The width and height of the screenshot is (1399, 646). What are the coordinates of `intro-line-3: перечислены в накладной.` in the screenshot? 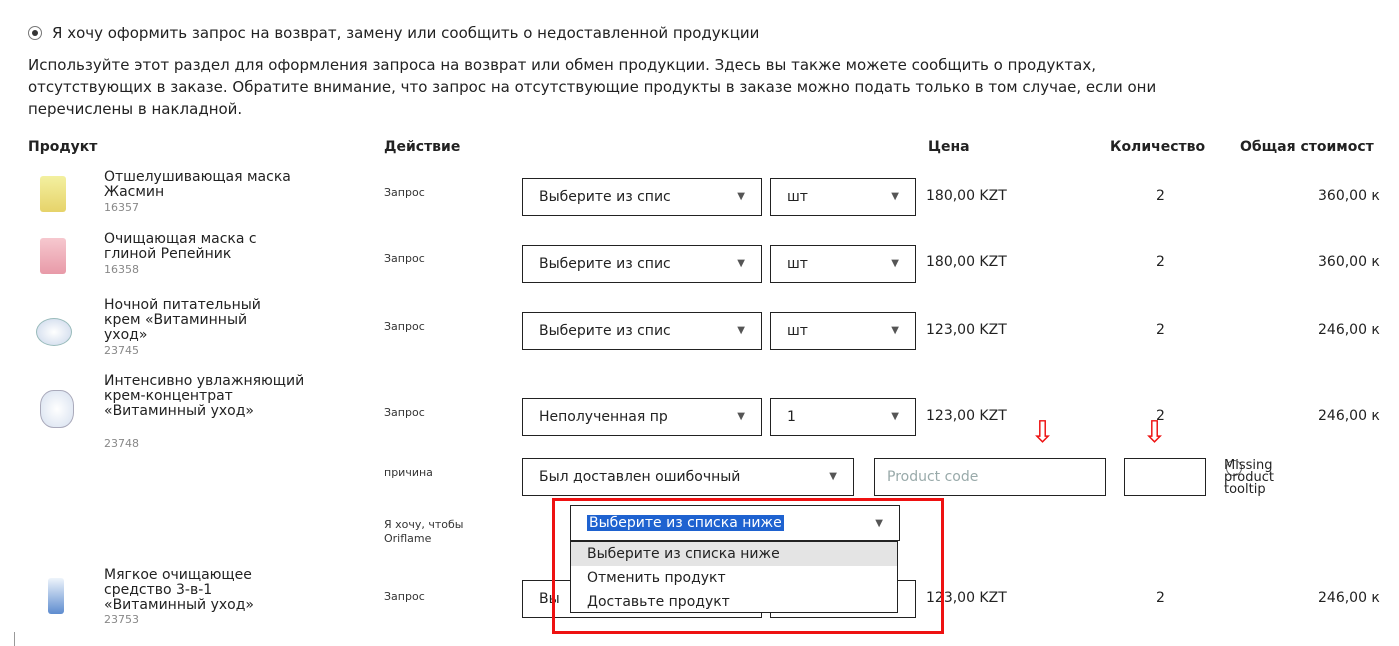 It's located at (135, 109).